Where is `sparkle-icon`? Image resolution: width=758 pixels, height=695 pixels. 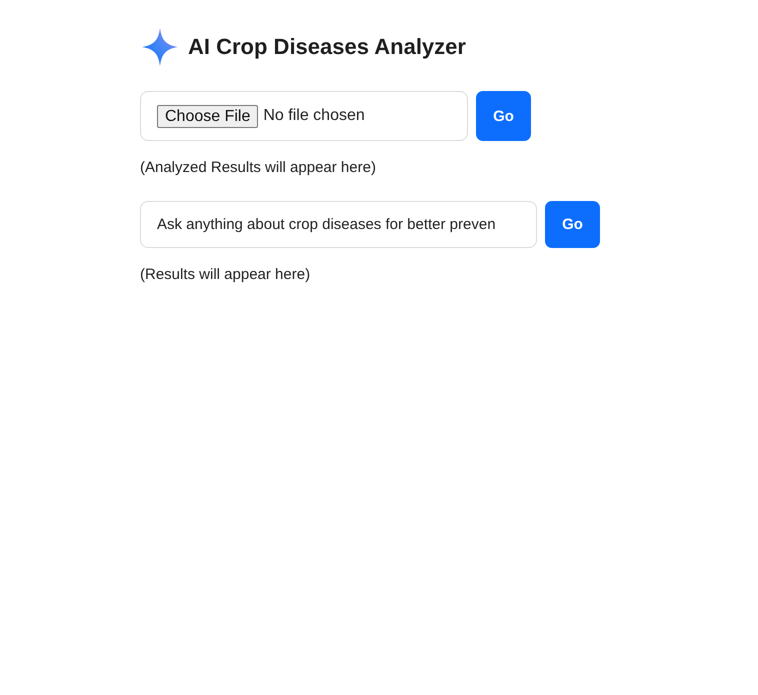
sparkle-icon is located at coordinates (160, 47).